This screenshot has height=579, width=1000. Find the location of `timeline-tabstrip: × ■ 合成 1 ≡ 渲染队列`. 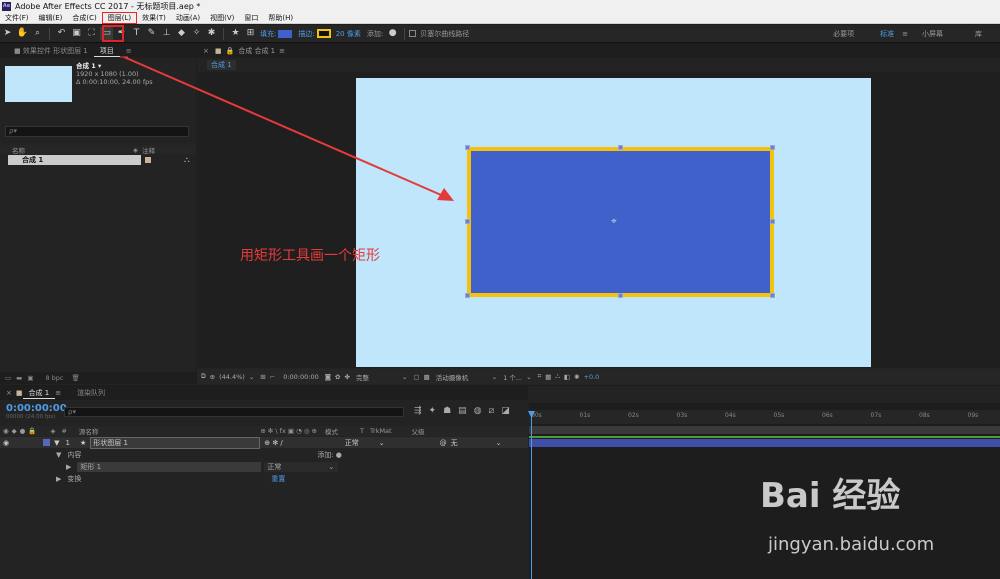

timeline-tabstrip: × ■ 合成 1 ≡ 渲染队列 is located at coordinates (264, 393).